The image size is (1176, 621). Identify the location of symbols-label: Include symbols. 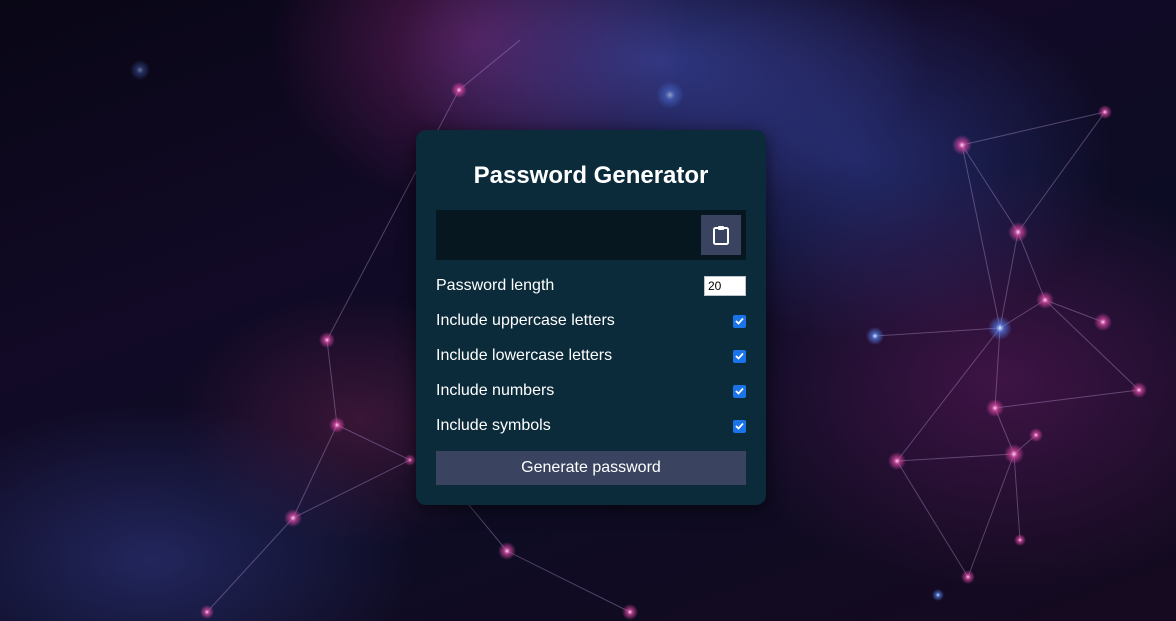
(493, 425).